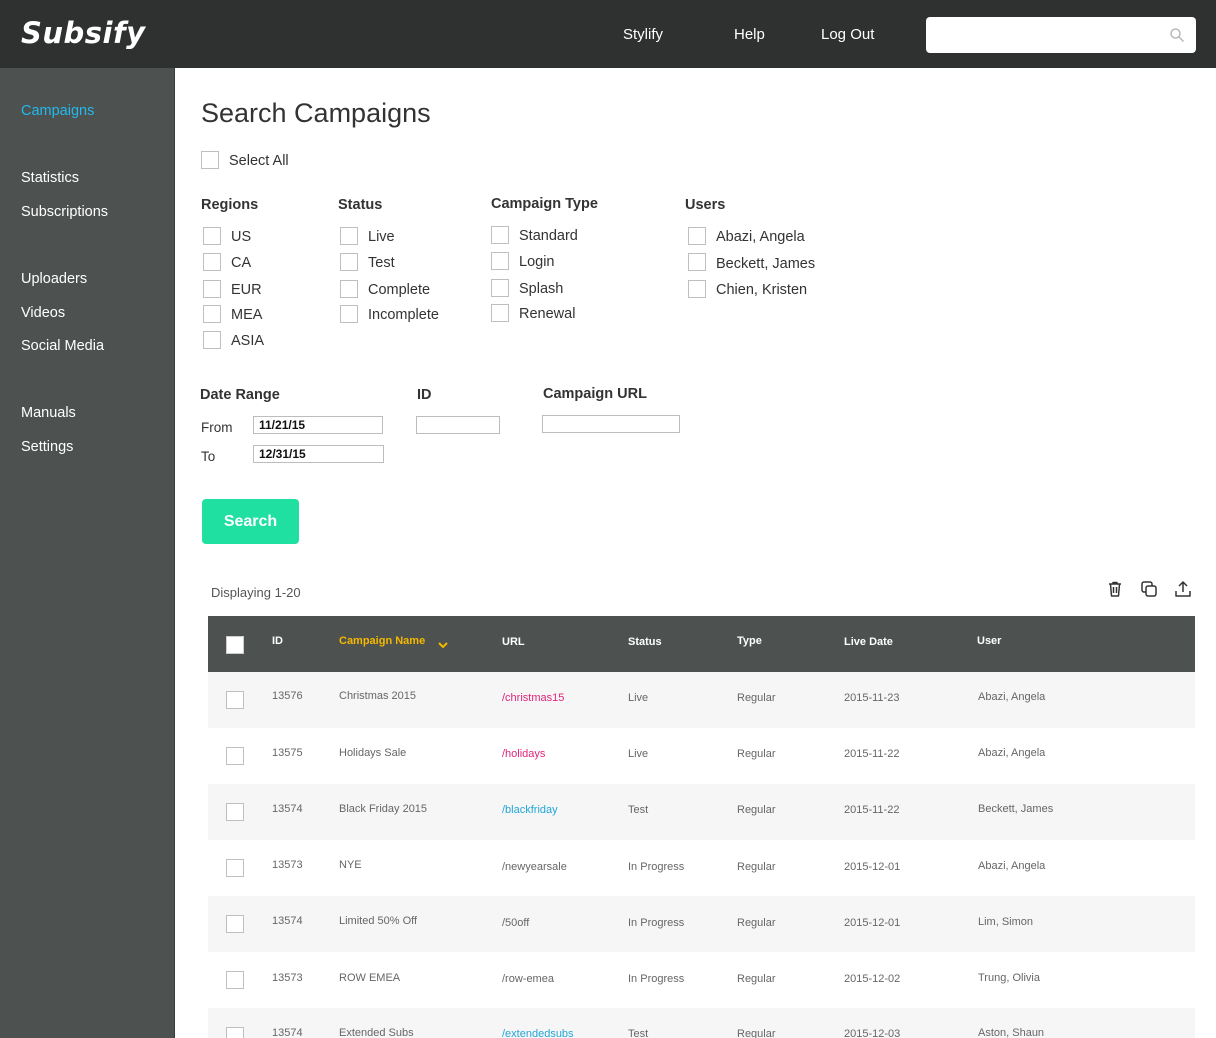 The width and height of the screenshot is (1216, 1038). What do you see at coordinates (370, 978) in the screenshot?
I see `row-campaign-name: ROW EMEA` at bounding box center [370, 978].